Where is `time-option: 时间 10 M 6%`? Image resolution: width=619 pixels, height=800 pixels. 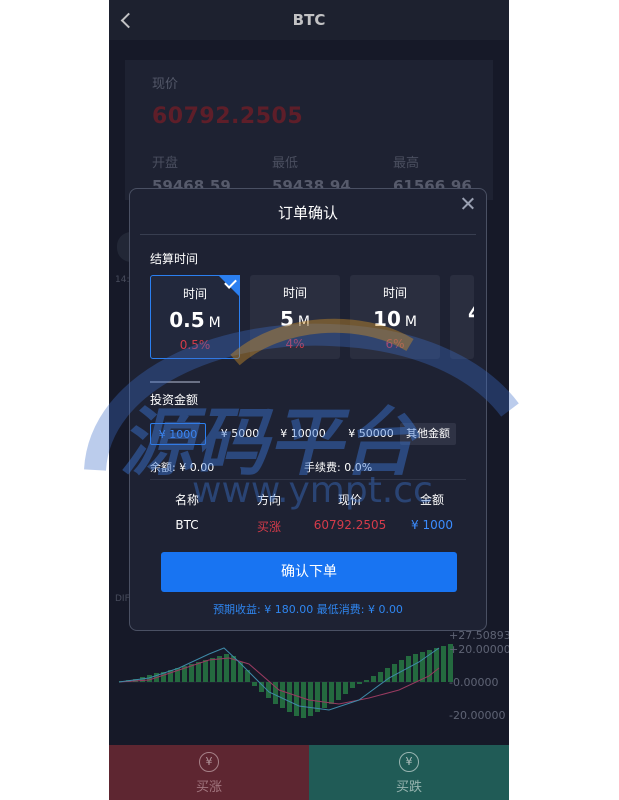
time-option: 时间 10 M 6% is located at coordinates (395, 317).